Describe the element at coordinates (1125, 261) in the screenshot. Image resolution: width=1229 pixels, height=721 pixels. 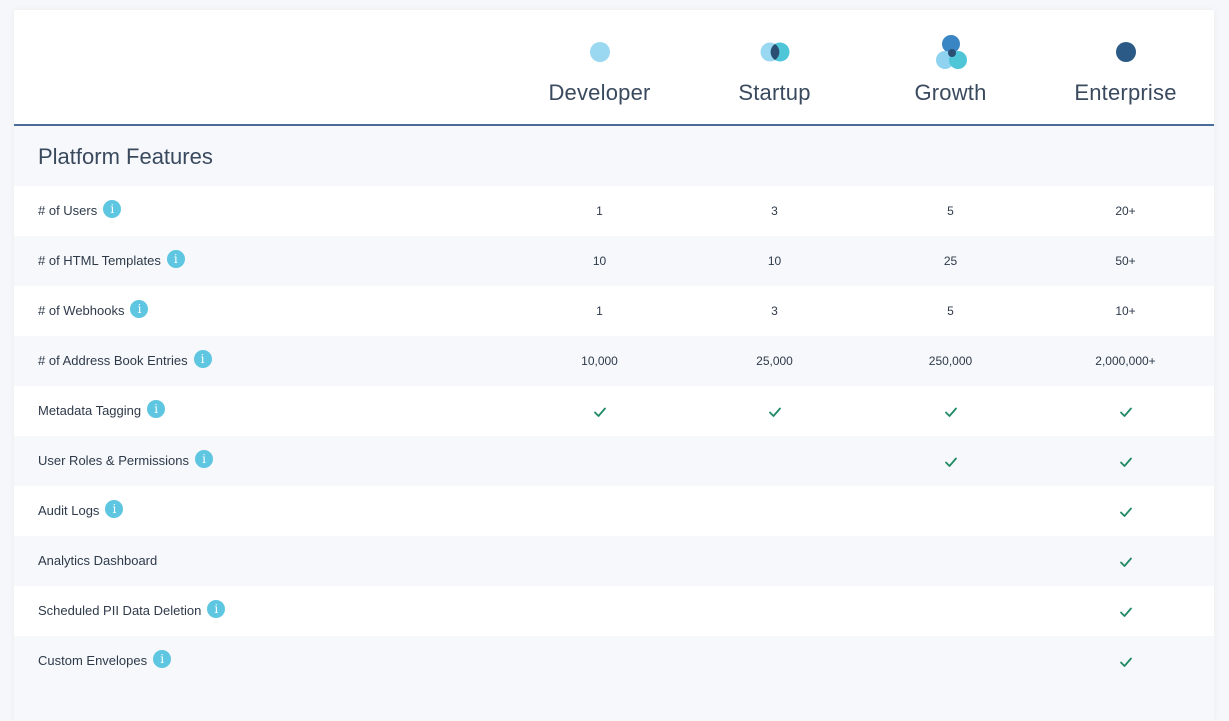
I see `plan-value: 50+` at that location.